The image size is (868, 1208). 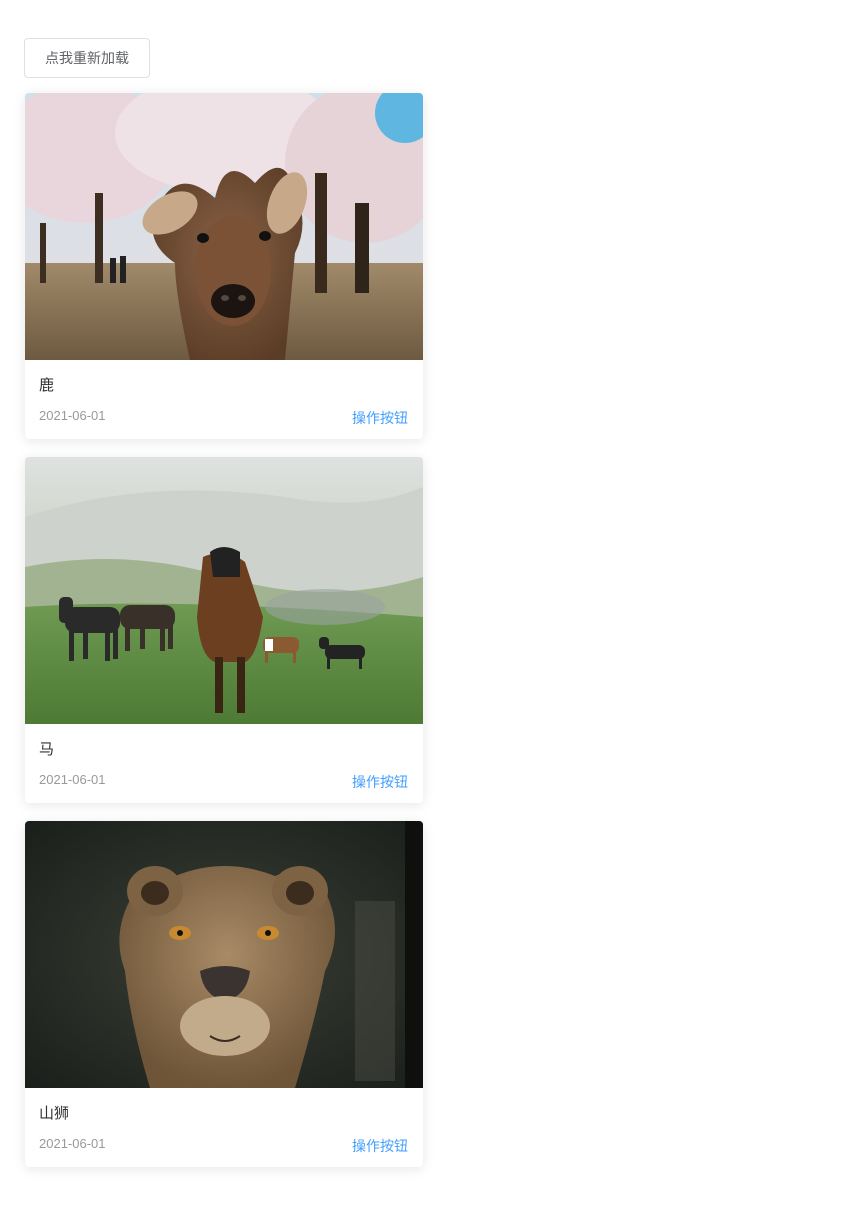 I want to click on card-body: 山狮 2021-06-01 操作按钮, so click(x=224, y=1127).